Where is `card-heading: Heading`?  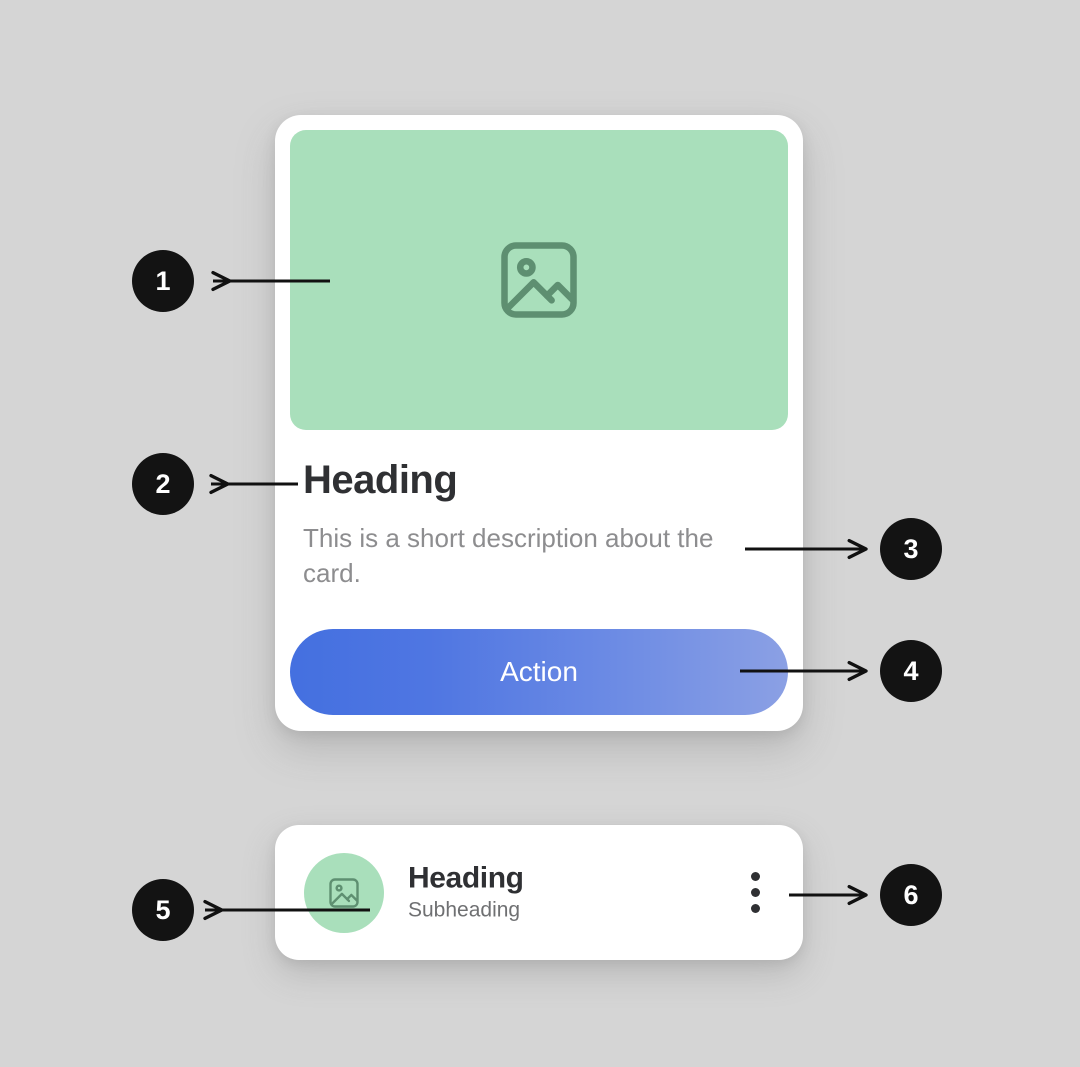 card-heading: Heading is located at coordinates (380, 480).